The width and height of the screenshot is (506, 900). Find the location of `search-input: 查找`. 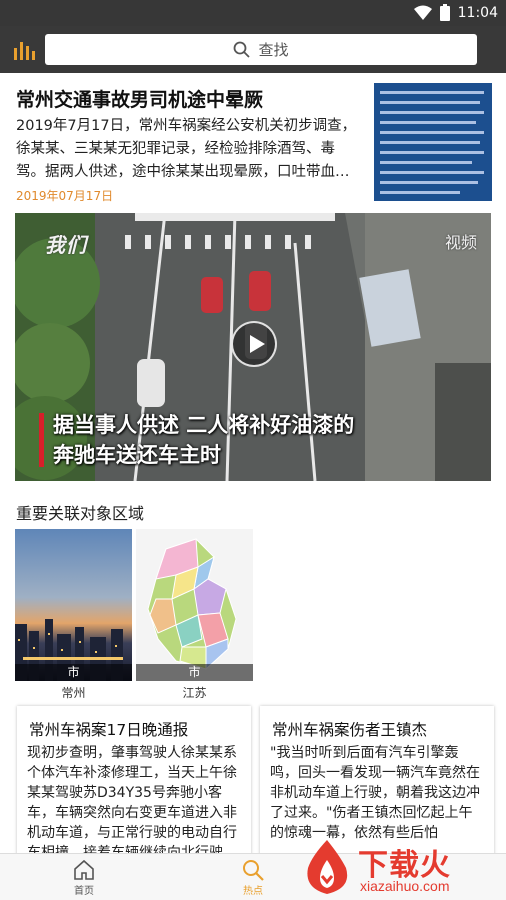

search-input: 查找 is located at coordinates (261, 49).